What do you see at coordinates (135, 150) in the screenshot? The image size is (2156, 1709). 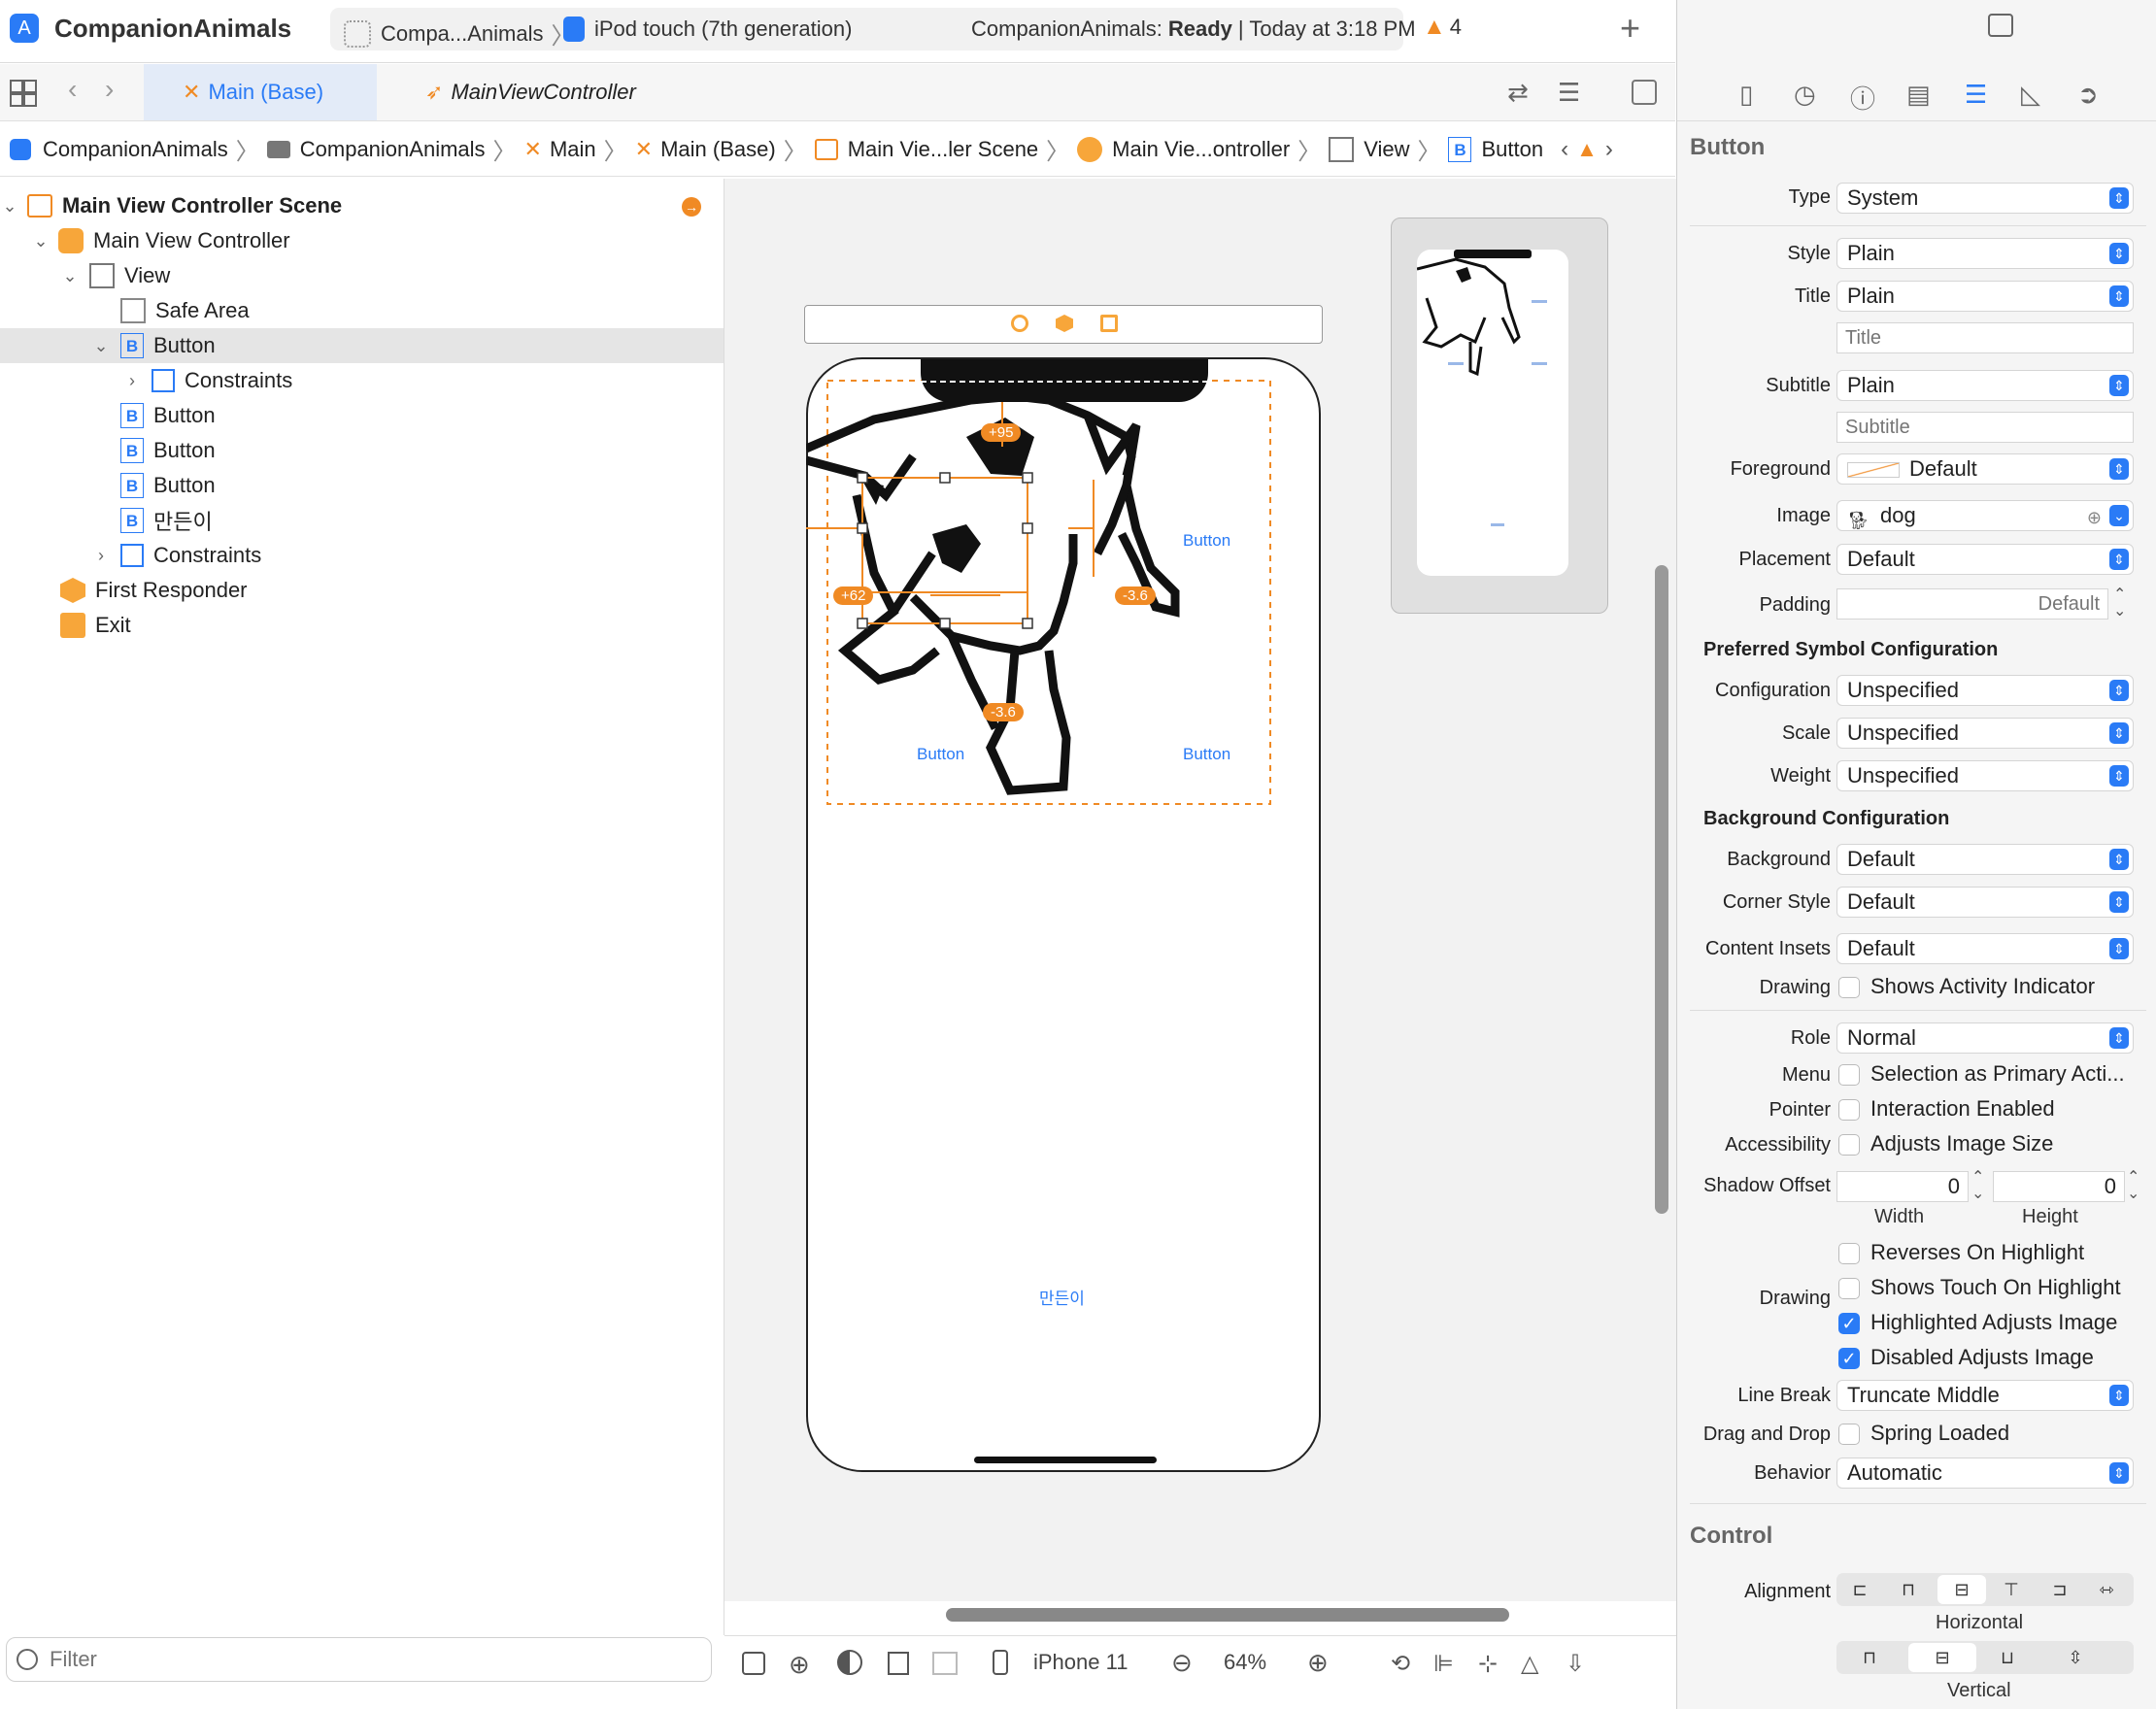 I see `breadcrumb-item: CompanionAnimals` at bounding box center [135, 150].